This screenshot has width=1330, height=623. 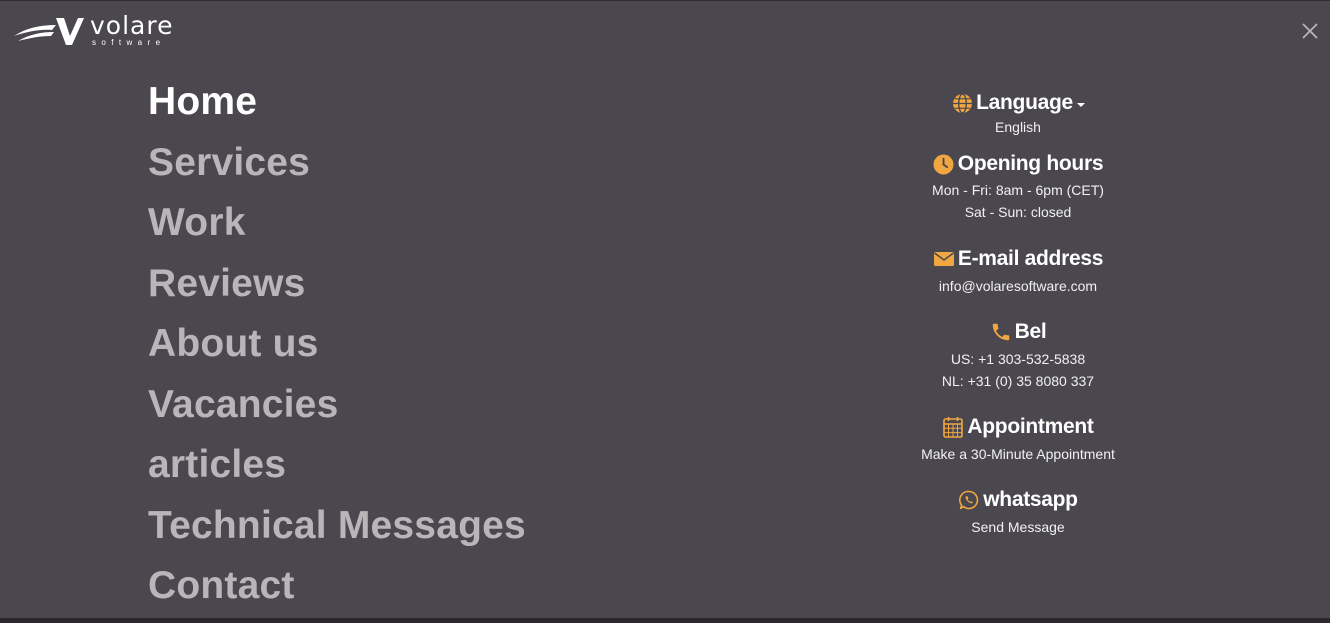 I want to click on whatsapp-heading: whatsapp, so click(x=1018, y=500).